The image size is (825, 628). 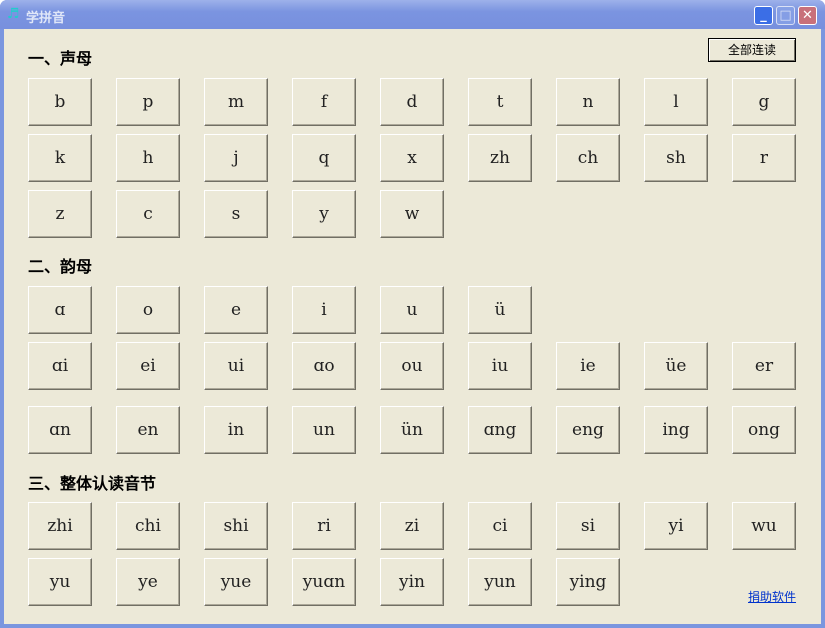 I want to click on pinyin-button: y, so click(x=324, y=214).